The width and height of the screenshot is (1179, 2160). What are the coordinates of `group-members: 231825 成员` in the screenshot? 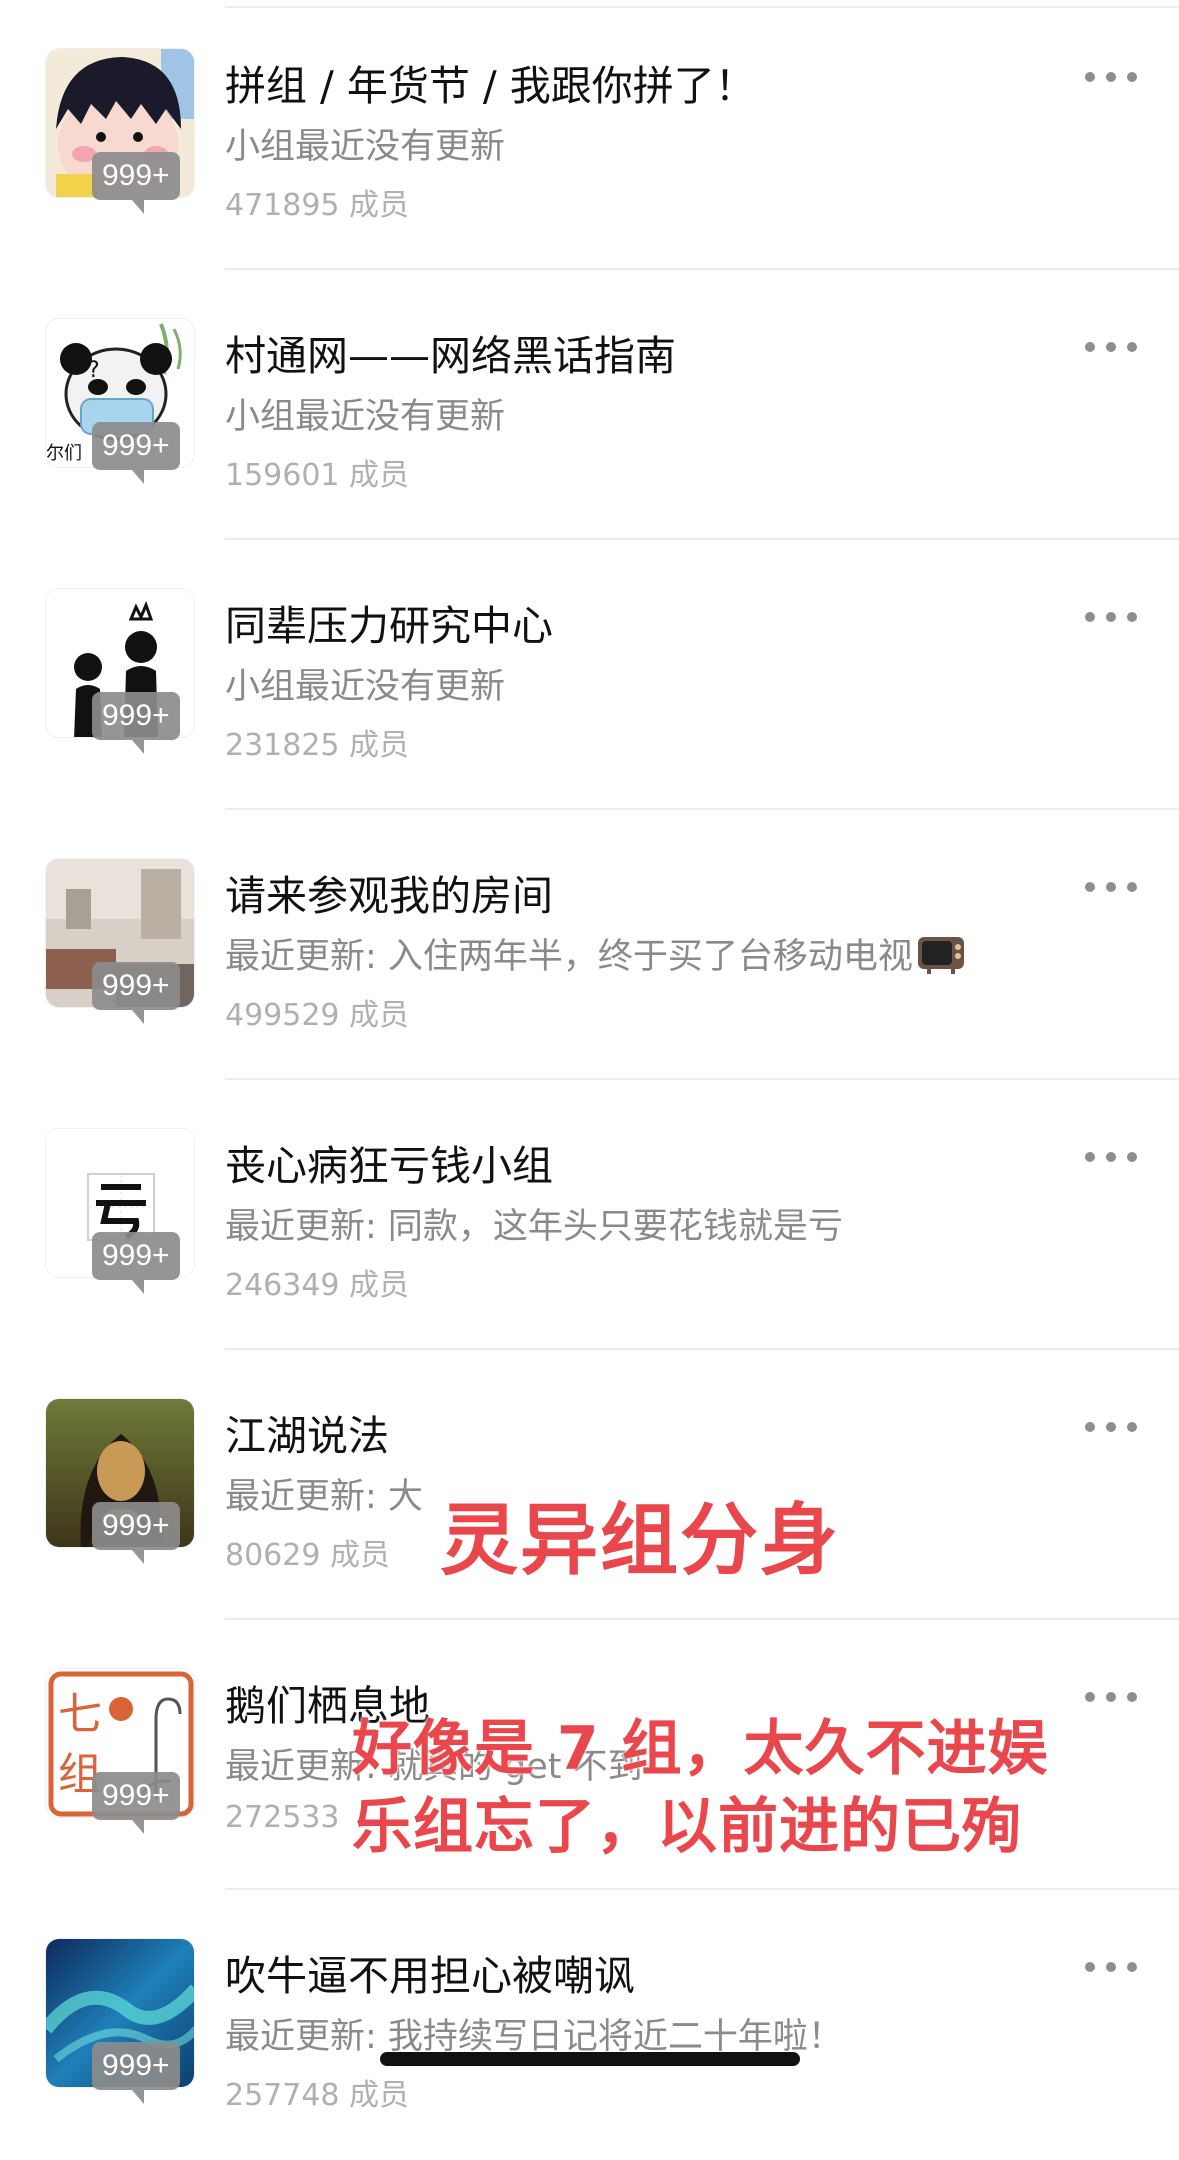 It's located at (317, 745).